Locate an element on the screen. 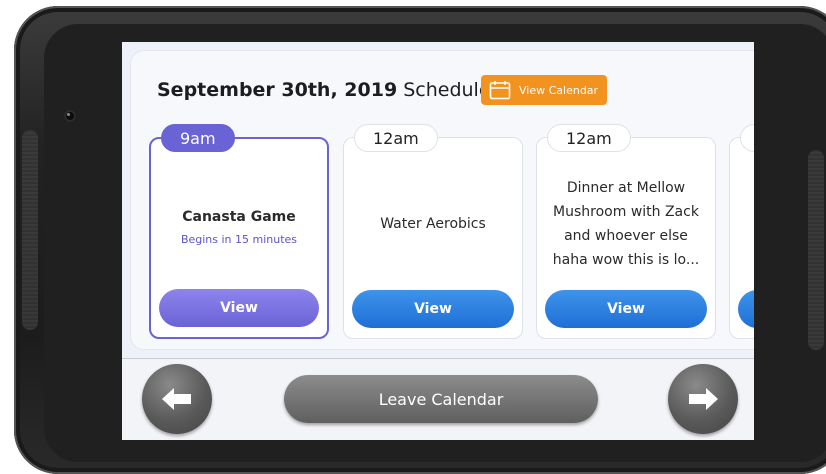 This screenshot has width=826, height=474. event-countdown: Begins in 15 minutes is located at coordinates (239, 239).